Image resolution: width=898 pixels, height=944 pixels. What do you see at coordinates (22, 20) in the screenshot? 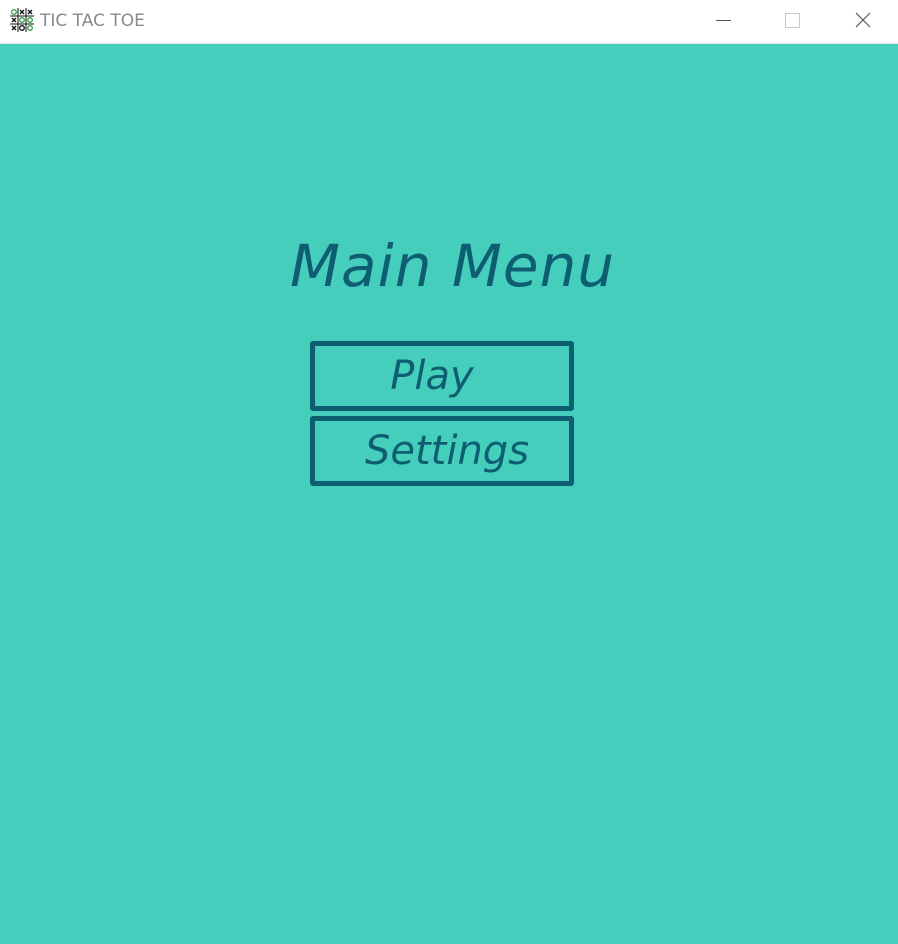
I see `tic-tac-toe-grid-icon` at bounding box center [22, 20].